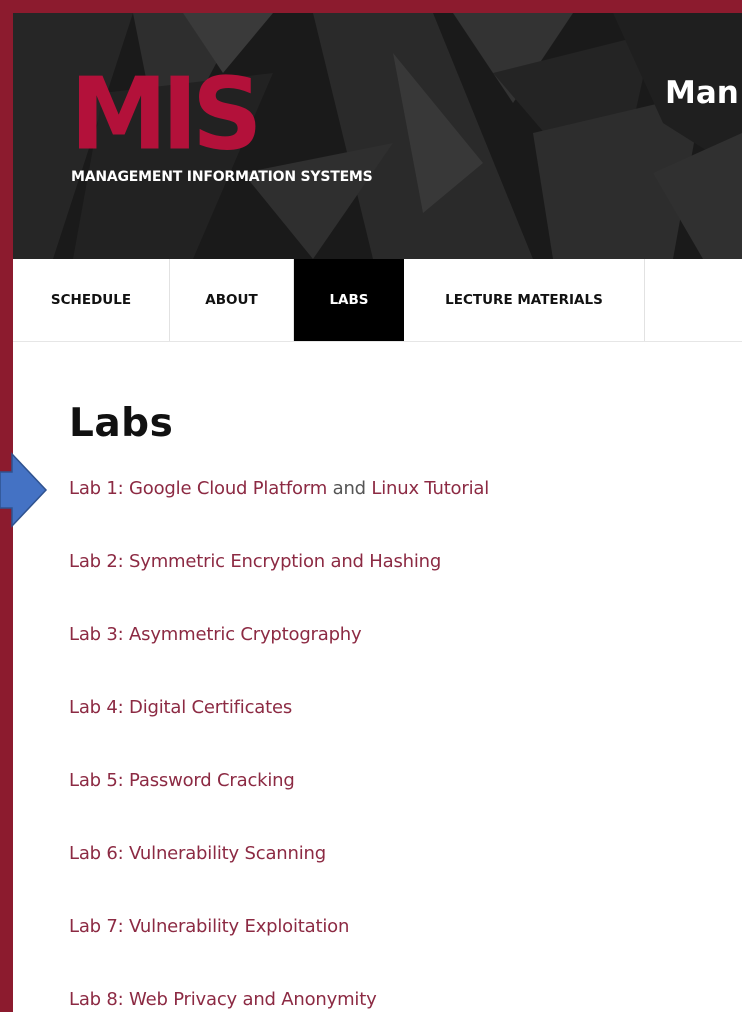  Describe the element at coordinates (349, 488) in the screenshot. I see `lab-1-joiner: and` at that location.